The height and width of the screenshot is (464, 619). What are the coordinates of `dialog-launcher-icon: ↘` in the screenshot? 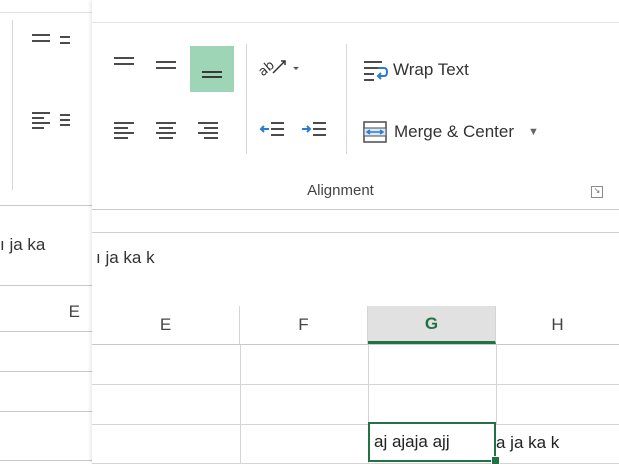 It's located at (597, 192).